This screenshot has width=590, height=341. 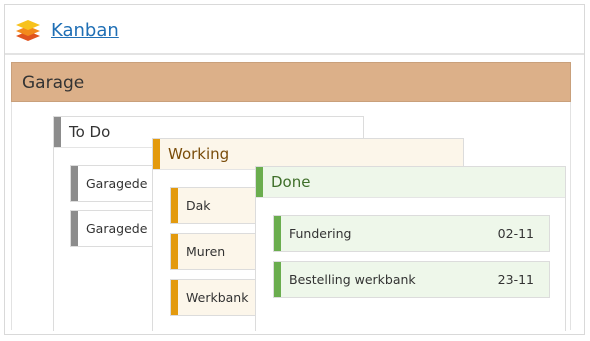 What do you see at coordinates (85, 30) in the screenshot?
I see `app-title-link: Kanban` at bounding box center [85, 30].